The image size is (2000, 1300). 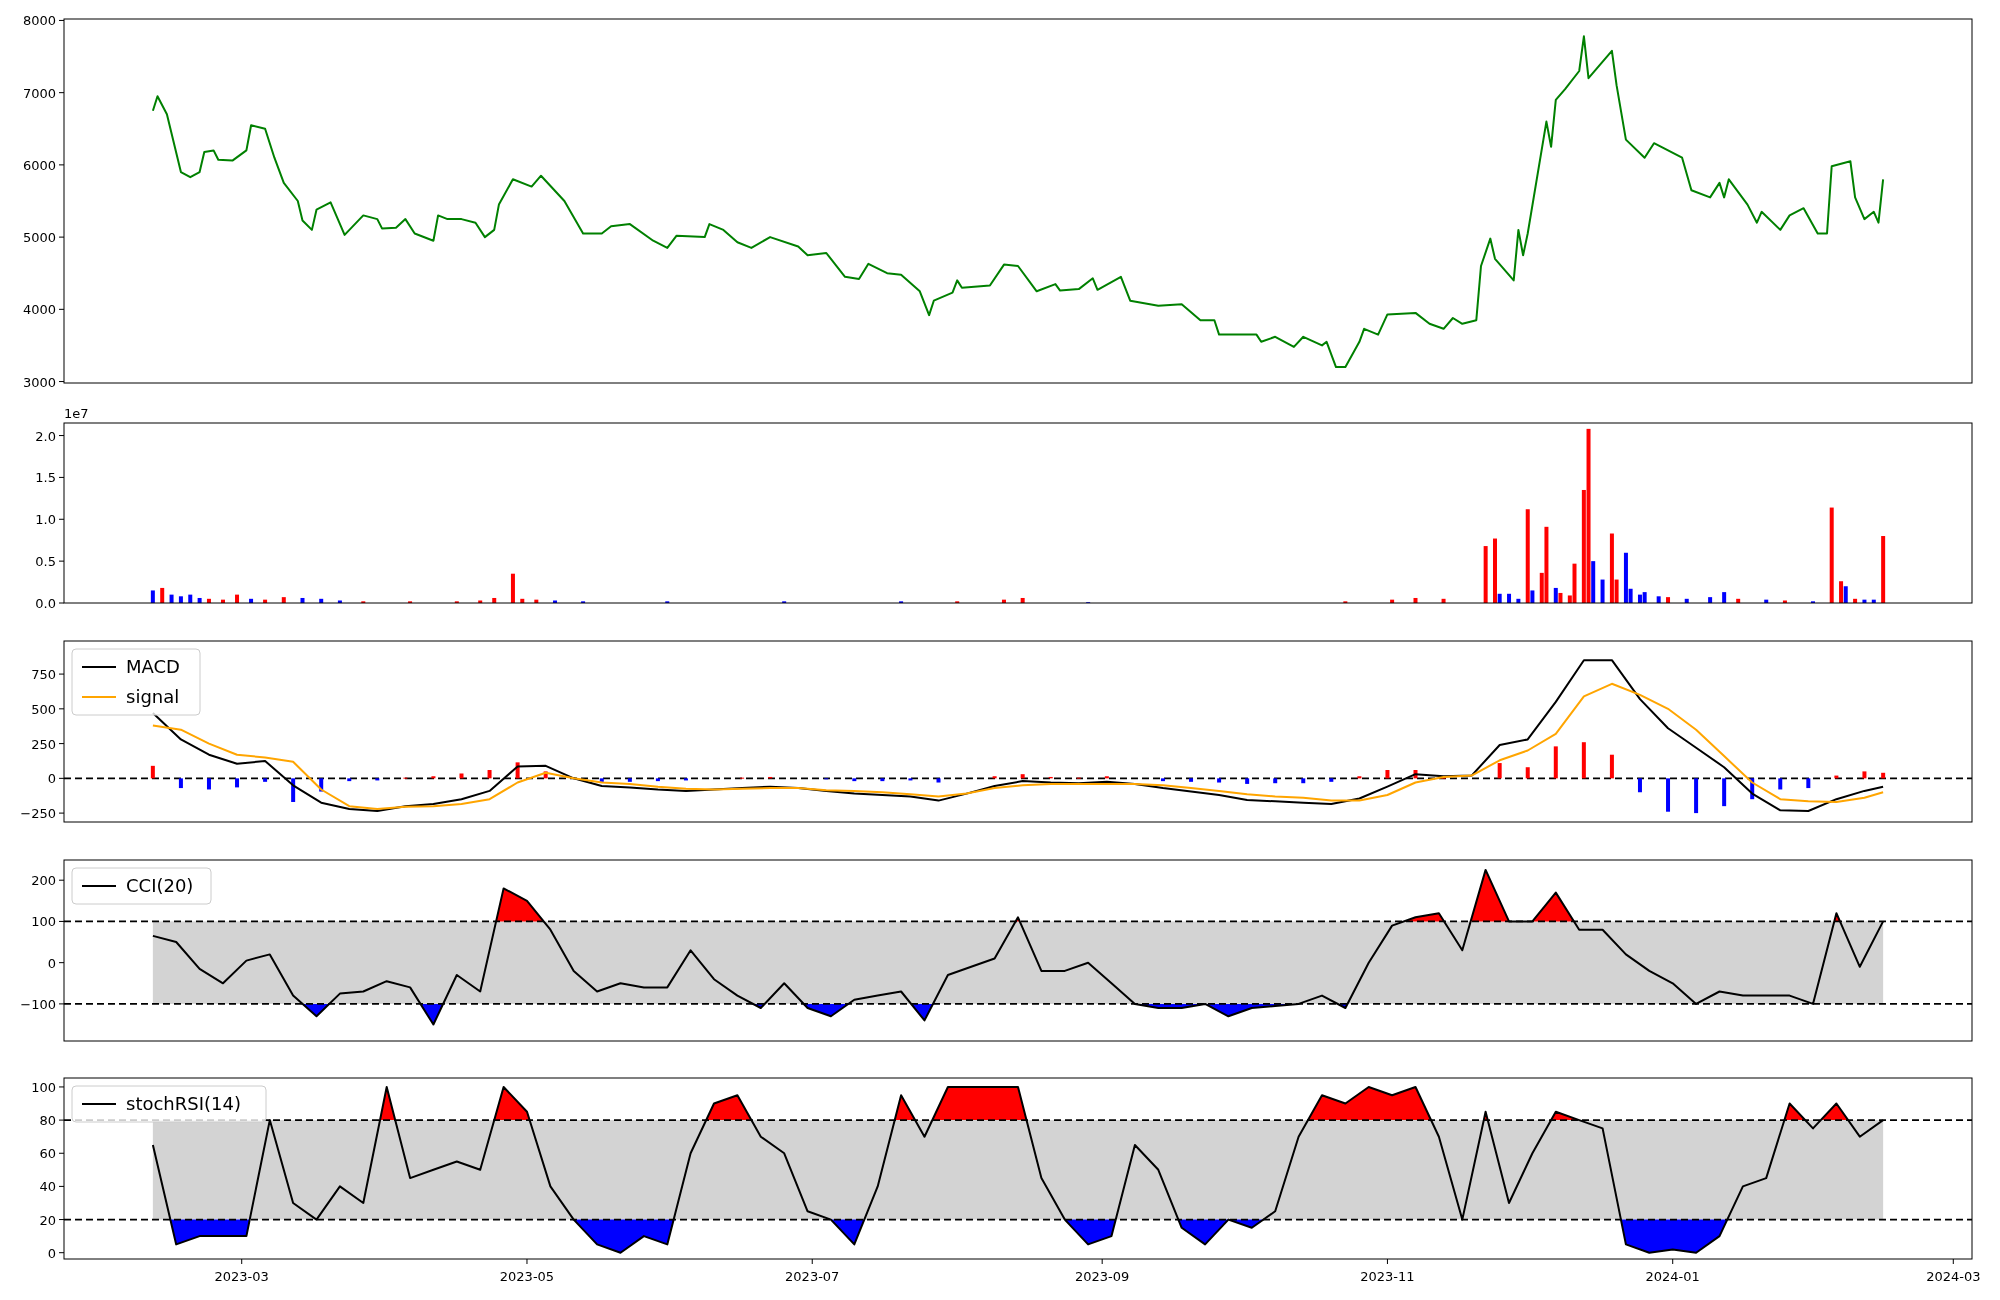 What do you see at coordinates (38, 814) in the screenshot?
I see `tick-label: −250` at bounding box center [38, 814].